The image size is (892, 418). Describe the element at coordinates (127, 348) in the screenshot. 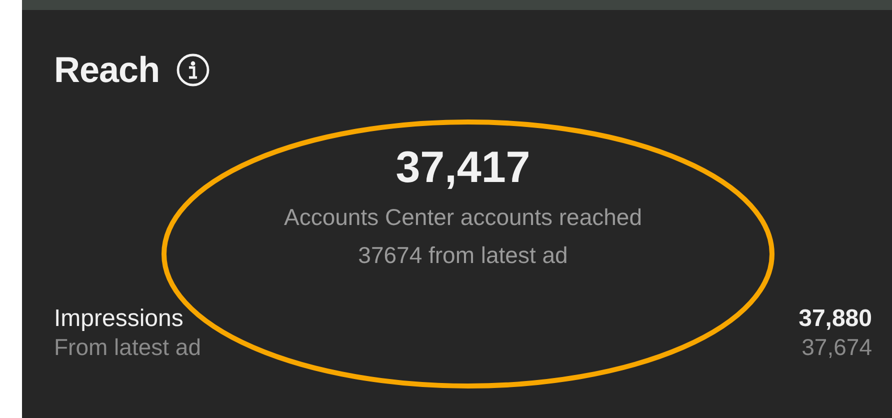

I see `metric-sublabel: From latest ad` at that location.